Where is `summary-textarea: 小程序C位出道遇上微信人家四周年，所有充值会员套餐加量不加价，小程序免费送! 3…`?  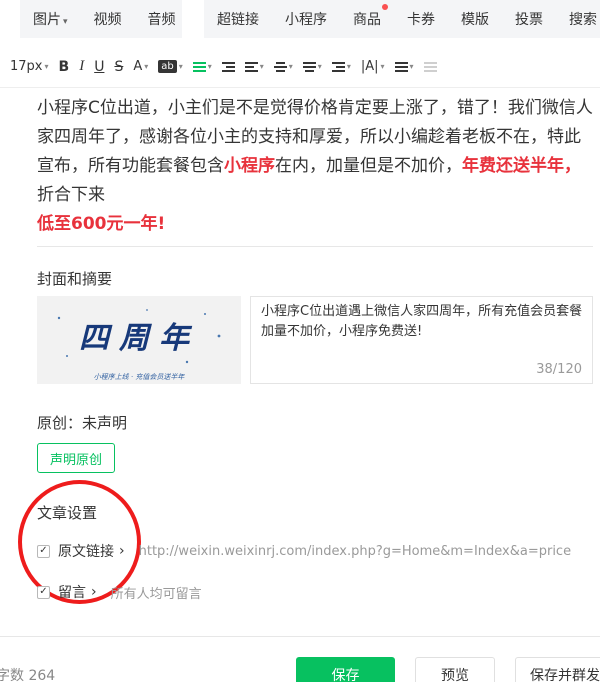
summary-textarea: 小程序C位出道遇上微信人家四周年，所有充值会员套餐加量不加价，小程序免费送! 3… is located at coordinates (421, 340).